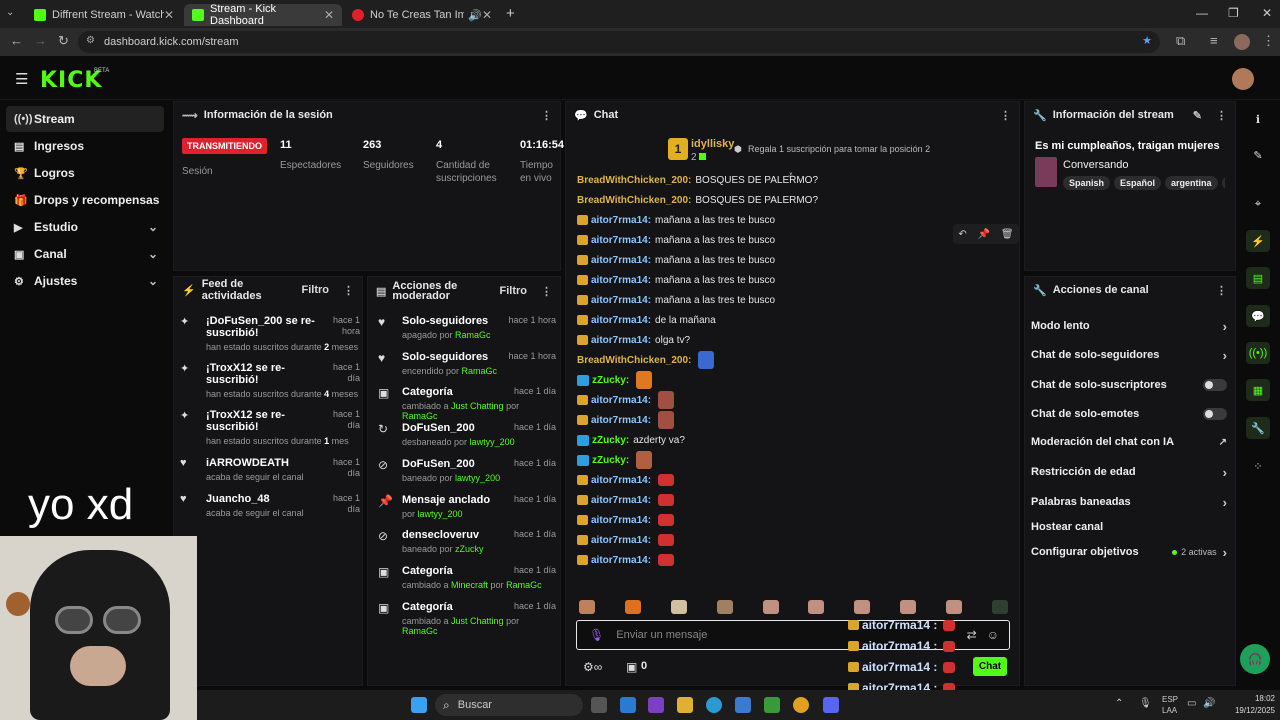  What do you see at coordinates (10, 12) in the screenshot?
I see `tab-list-icon: ⌄` at bounding box center [10, 12].